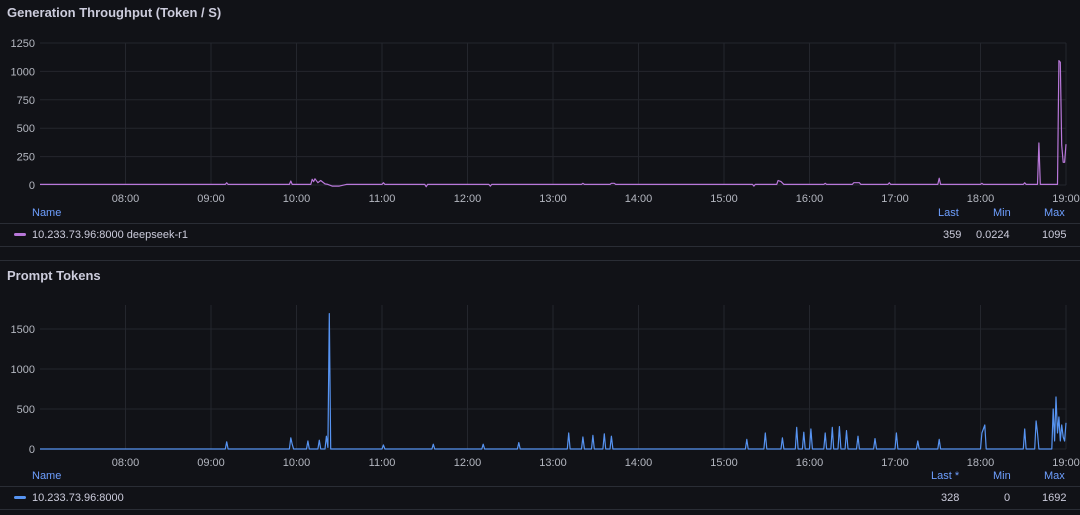  I want to click on legend-header: Name Last Min Max, so click(540, 214).